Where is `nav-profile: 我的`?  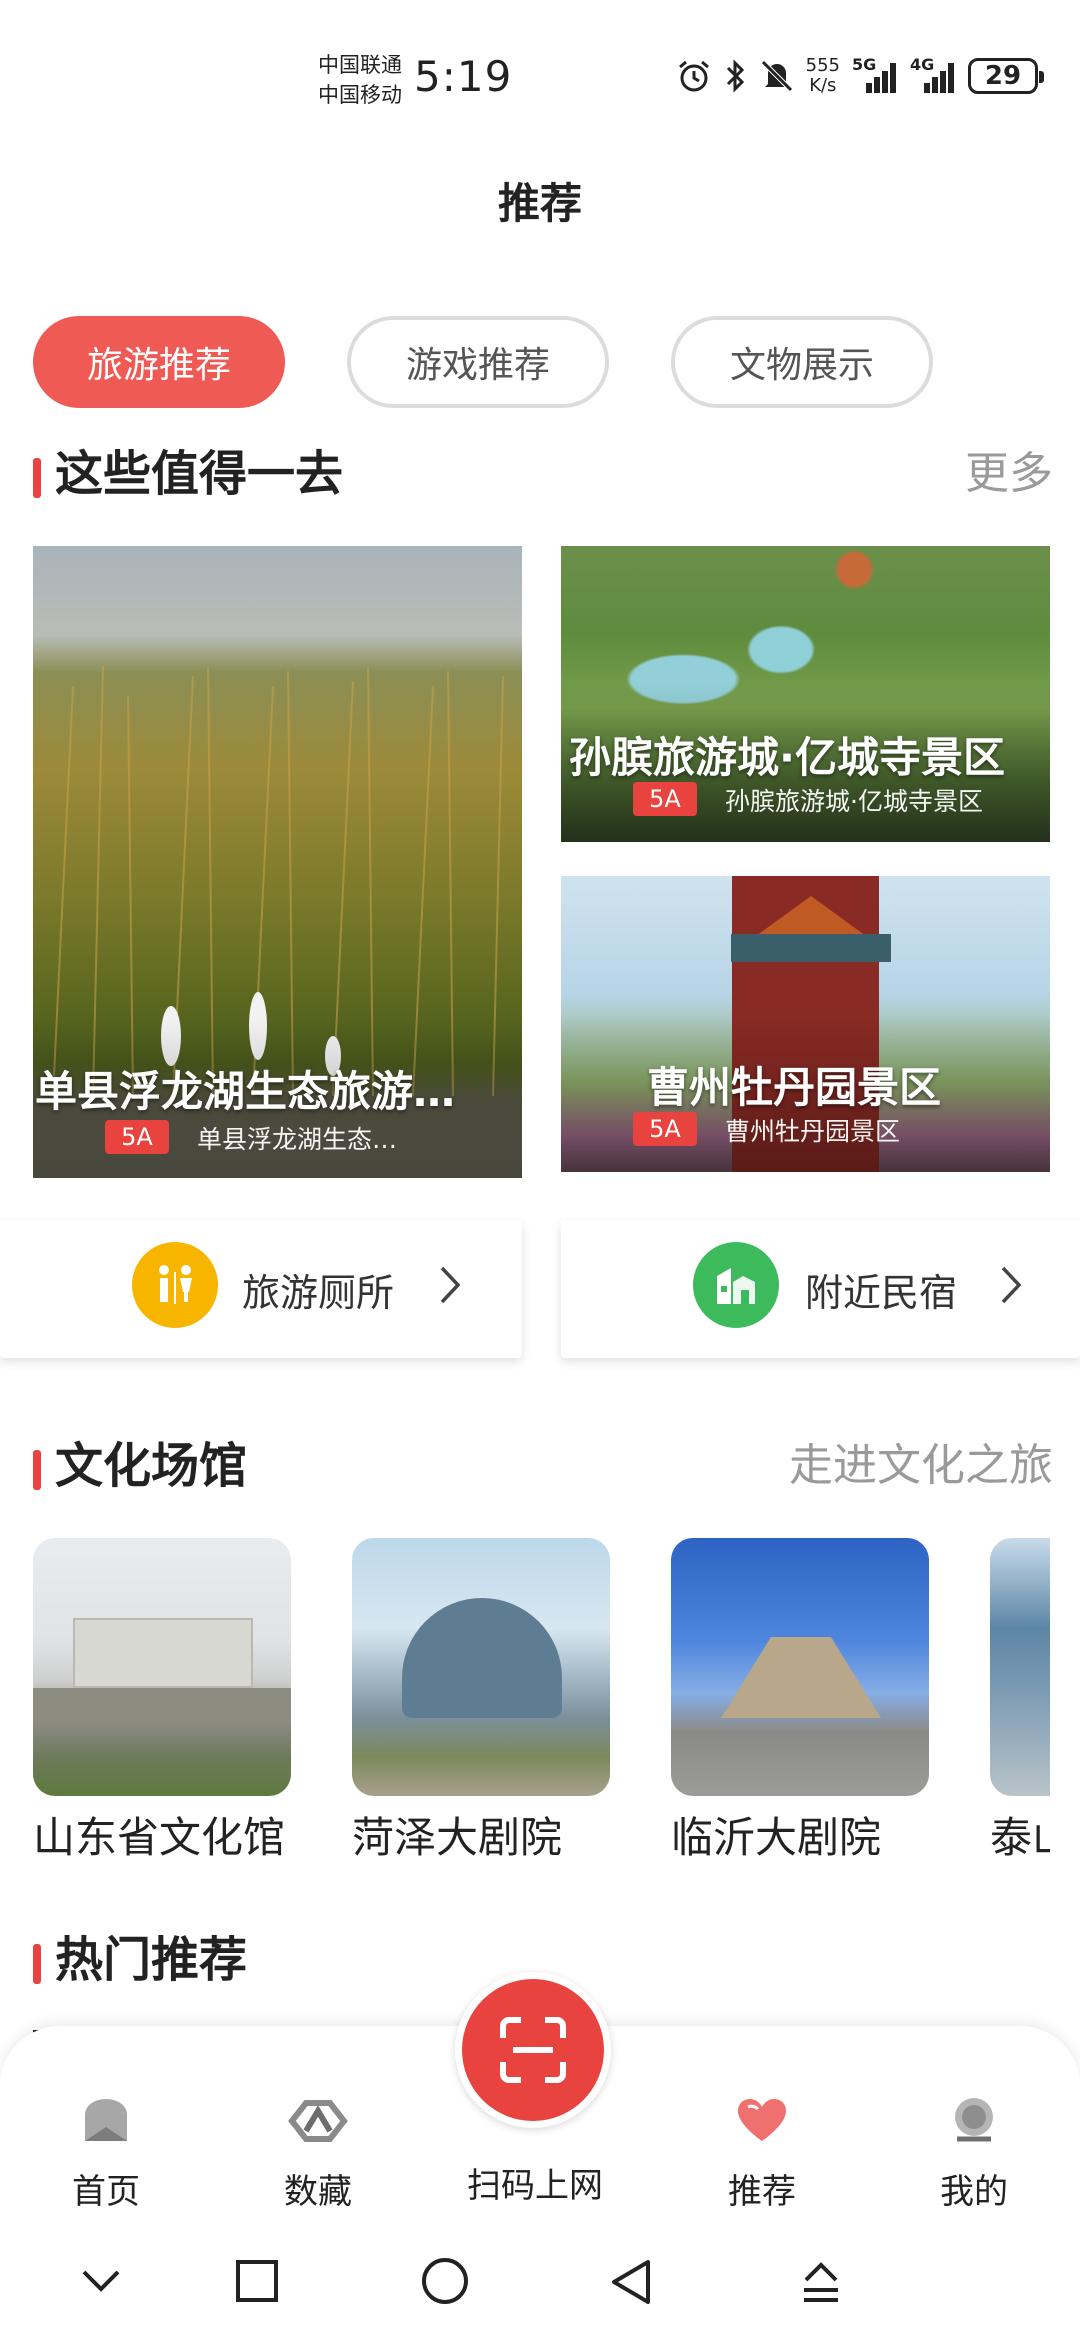 nav-profile: 我的 is located at coordinates (974, 2152).